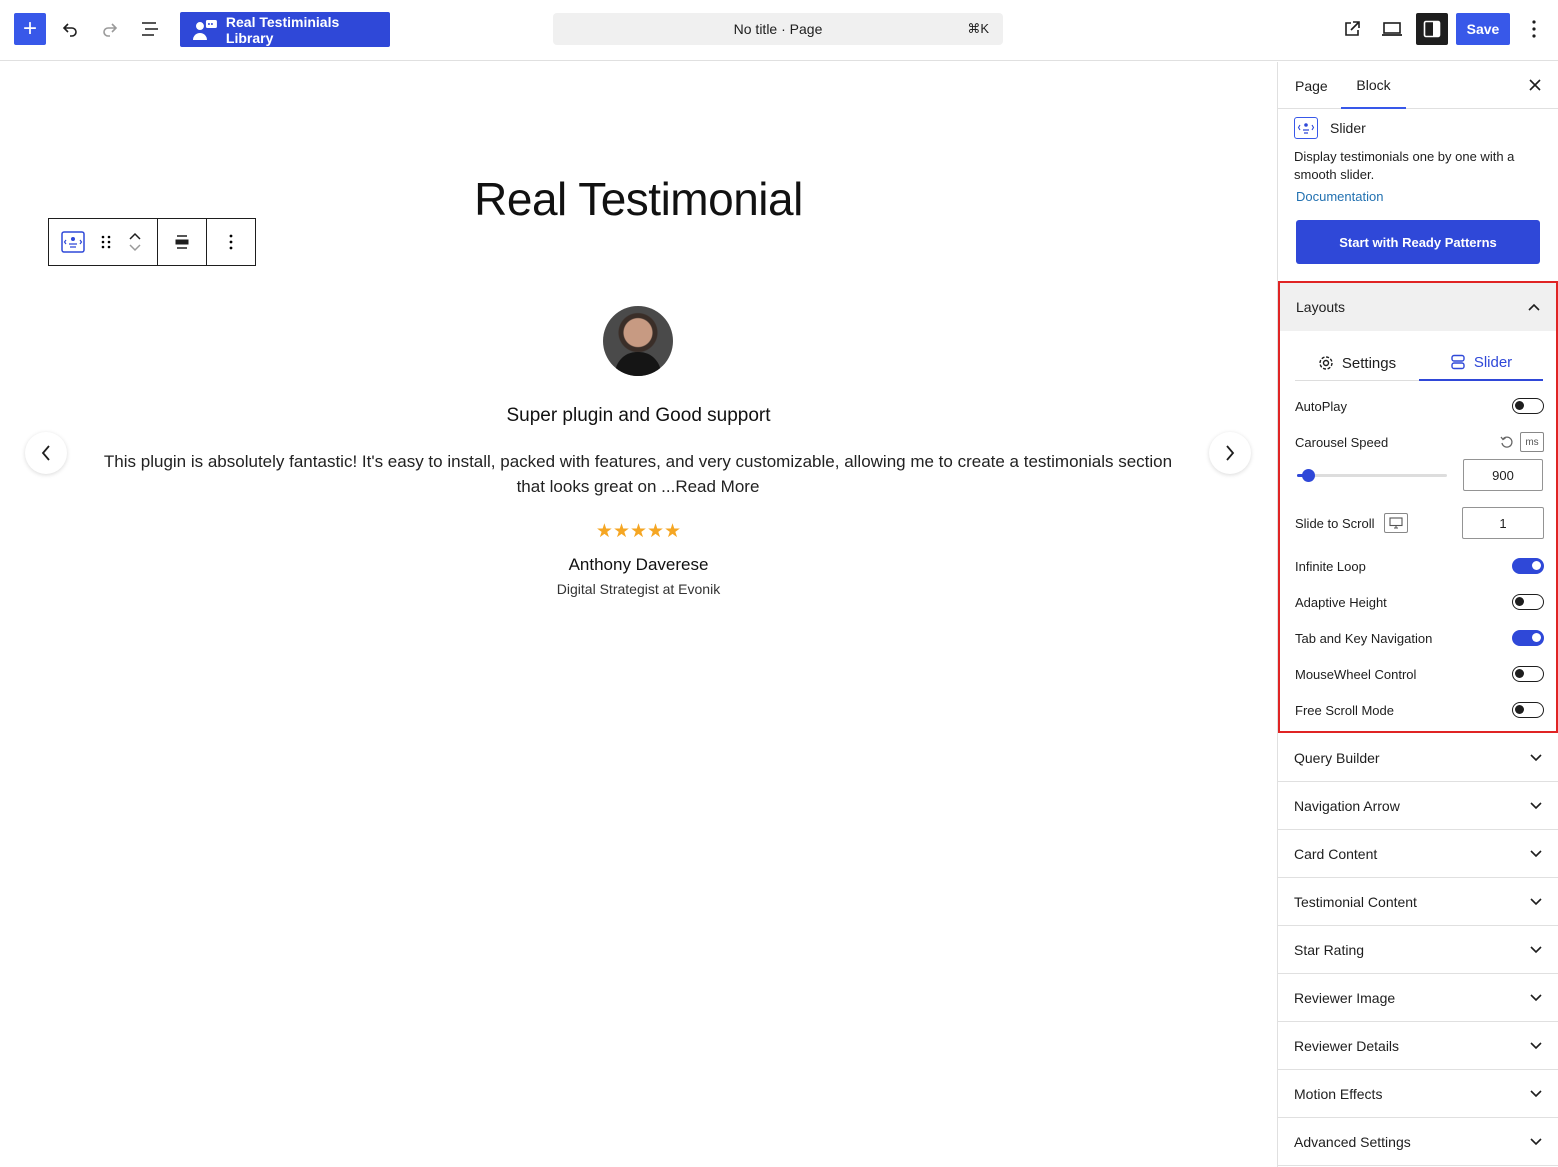  I want to click on chevron-up-icon, so click(1534, 307).